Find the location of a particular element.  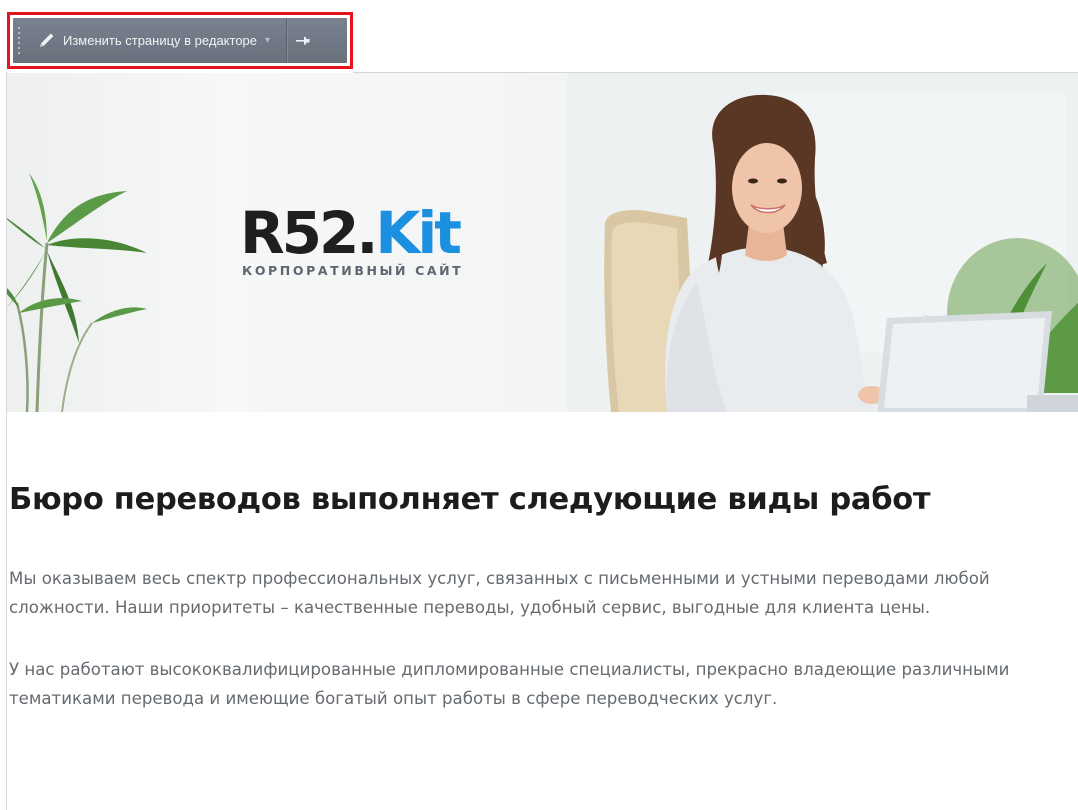

pin-toolbar-button is located at coordinates (303, 40).